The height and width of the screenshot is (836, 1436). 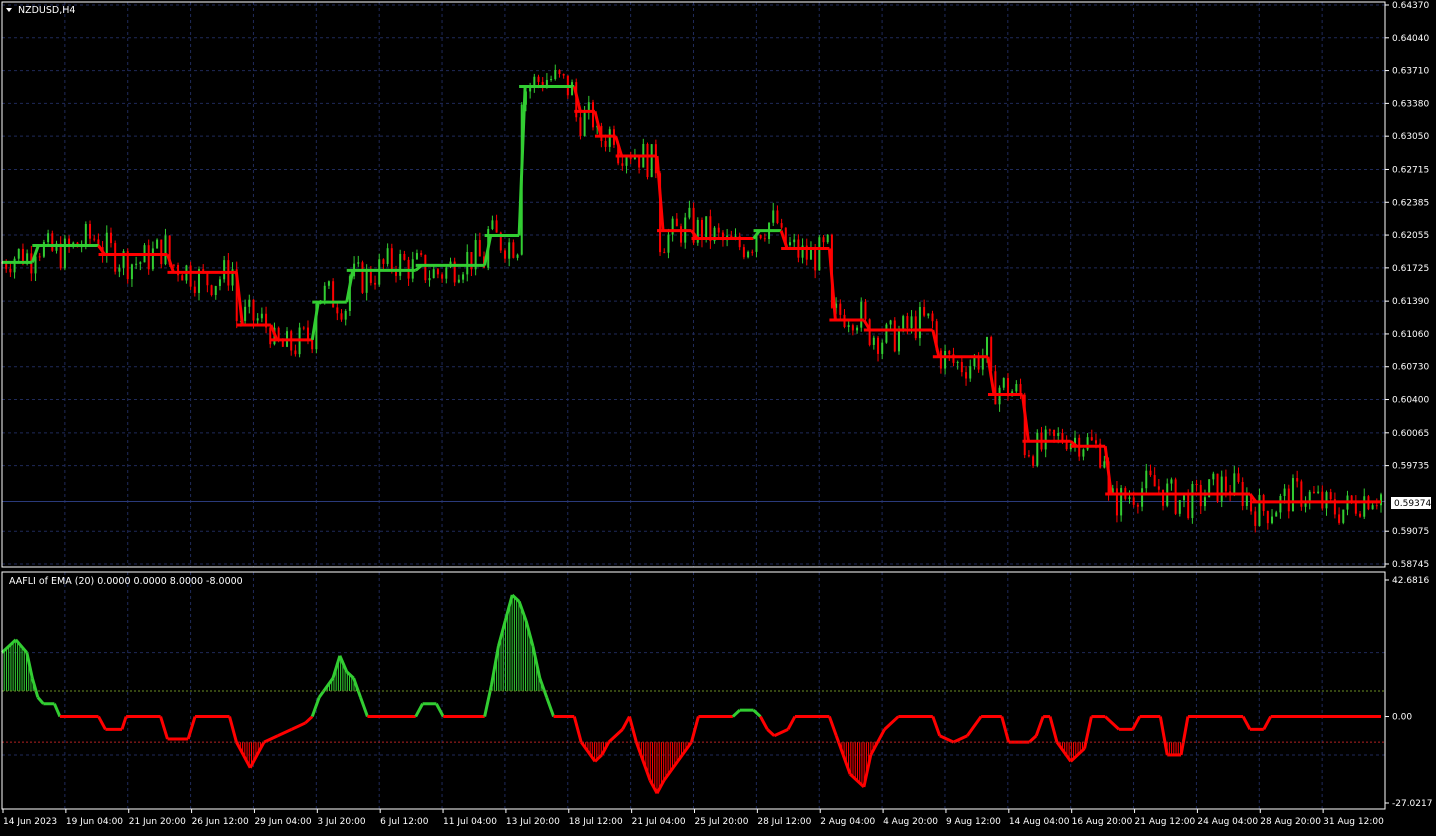 I want to click on time-tick-label: 4 Aug 20:00, so click(x=910, y=822).